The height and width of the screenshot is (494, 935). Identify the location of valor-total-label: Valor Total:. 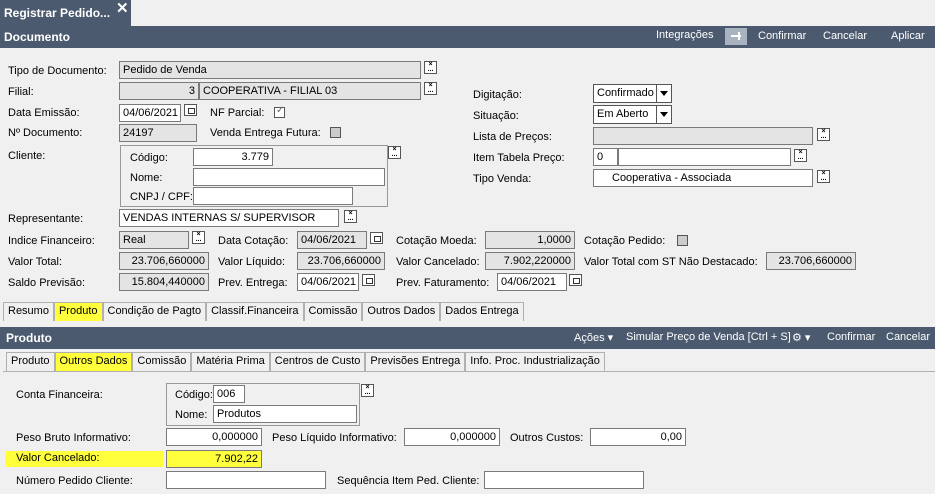
(35, 262).